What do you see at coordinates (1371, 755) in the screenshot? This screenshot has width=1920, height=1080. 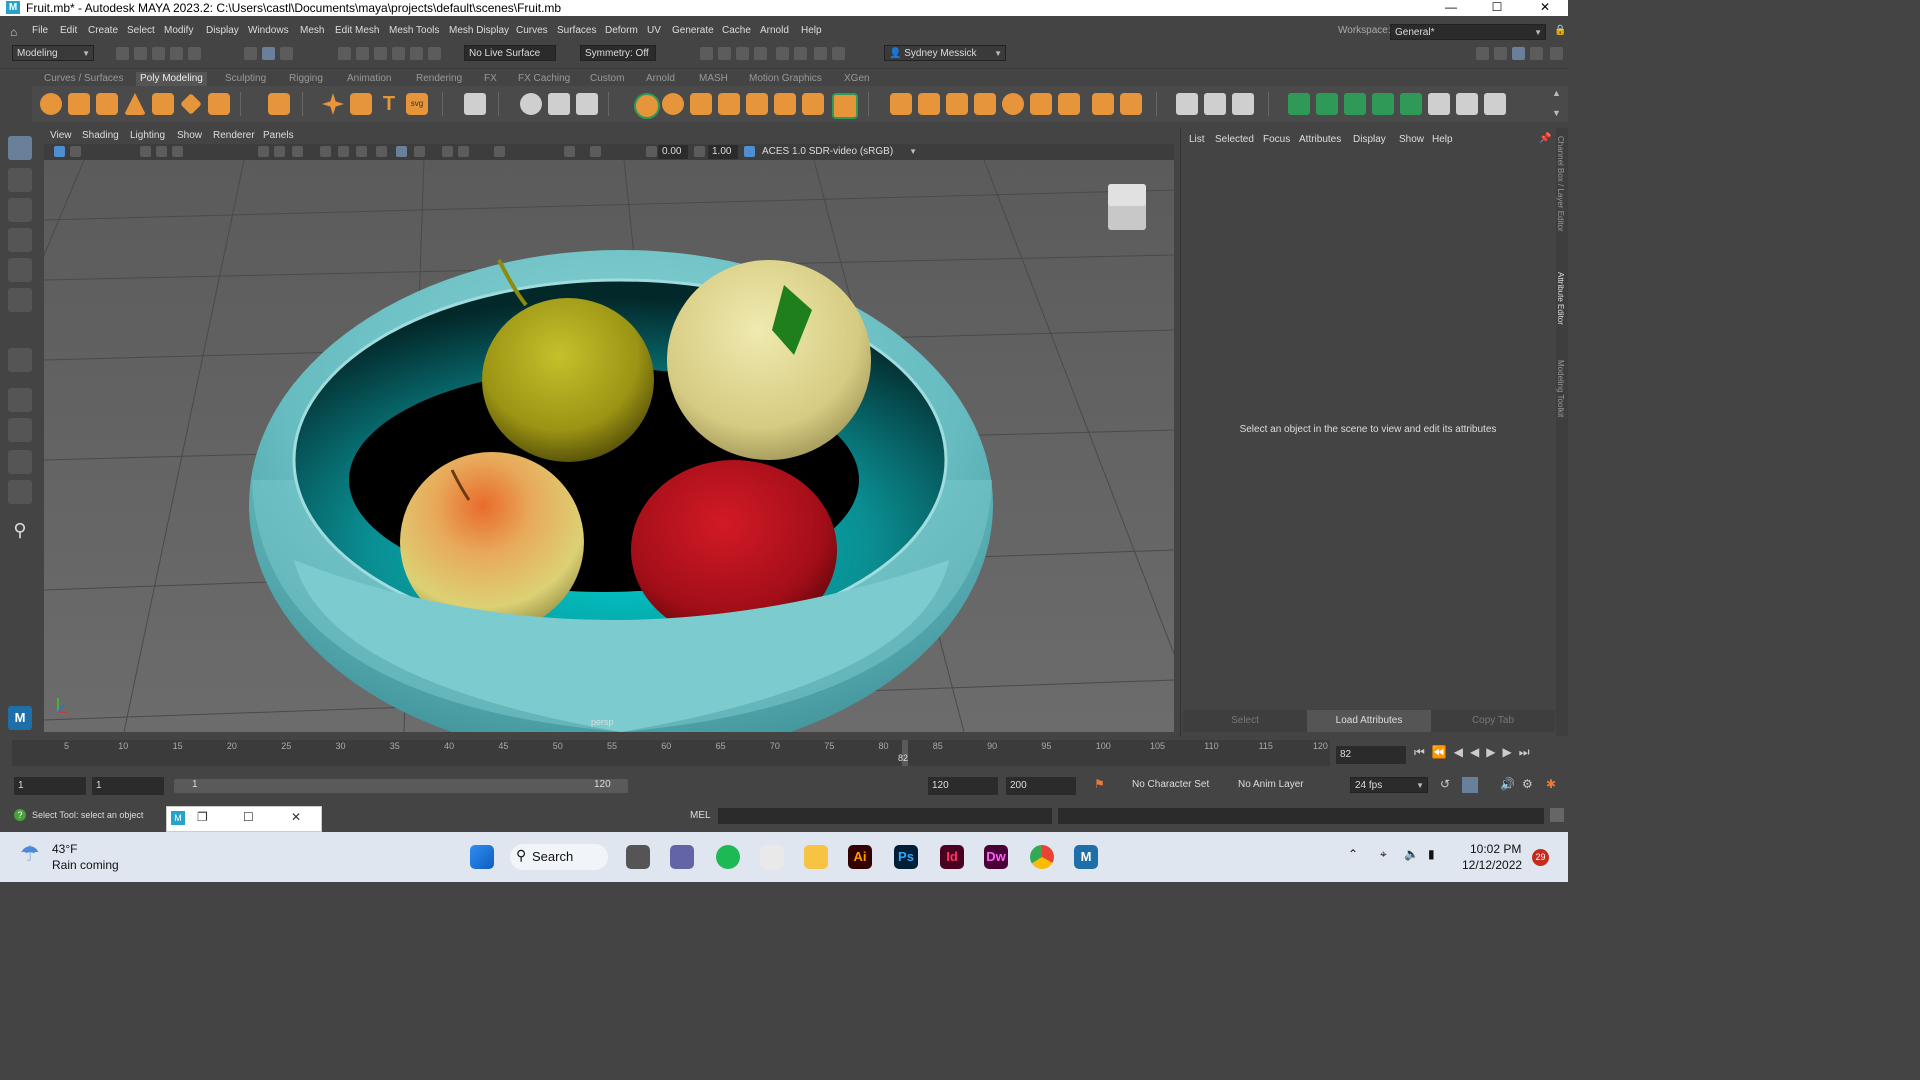 I see `current-frame-field: 82` at bounding box center [1371, 755].